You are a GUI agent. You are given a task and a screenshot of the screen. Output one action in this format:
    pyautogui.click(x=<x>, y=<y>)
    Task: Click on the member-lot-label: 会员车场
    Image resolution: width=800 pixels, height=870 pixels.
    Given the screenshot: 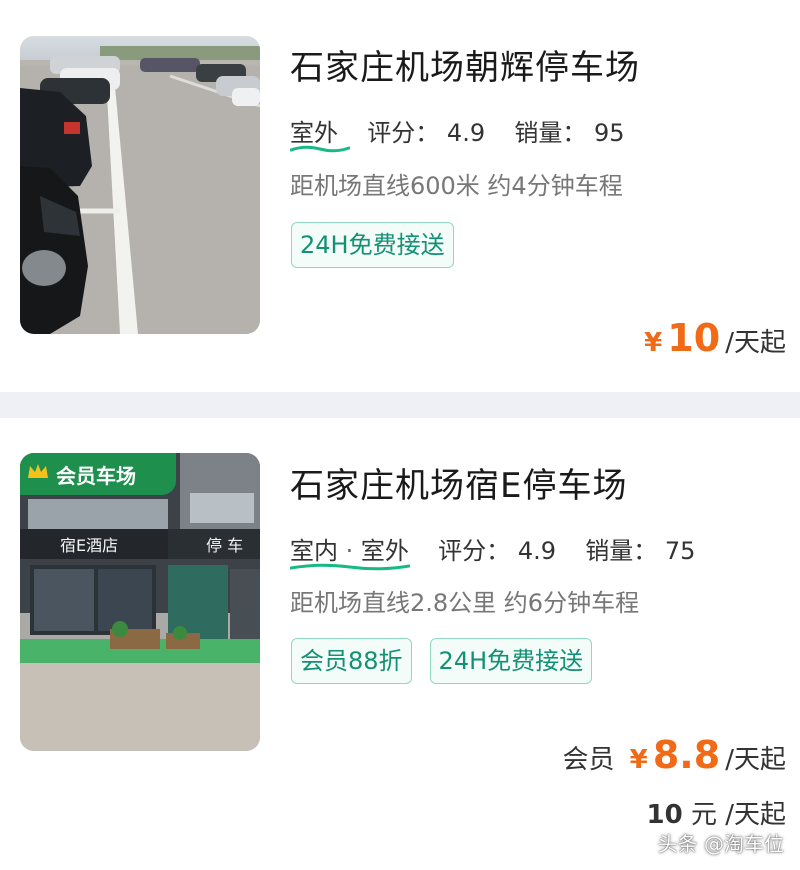 What is the action you would take?
    pyautogui.click(x=96, y=475)
    